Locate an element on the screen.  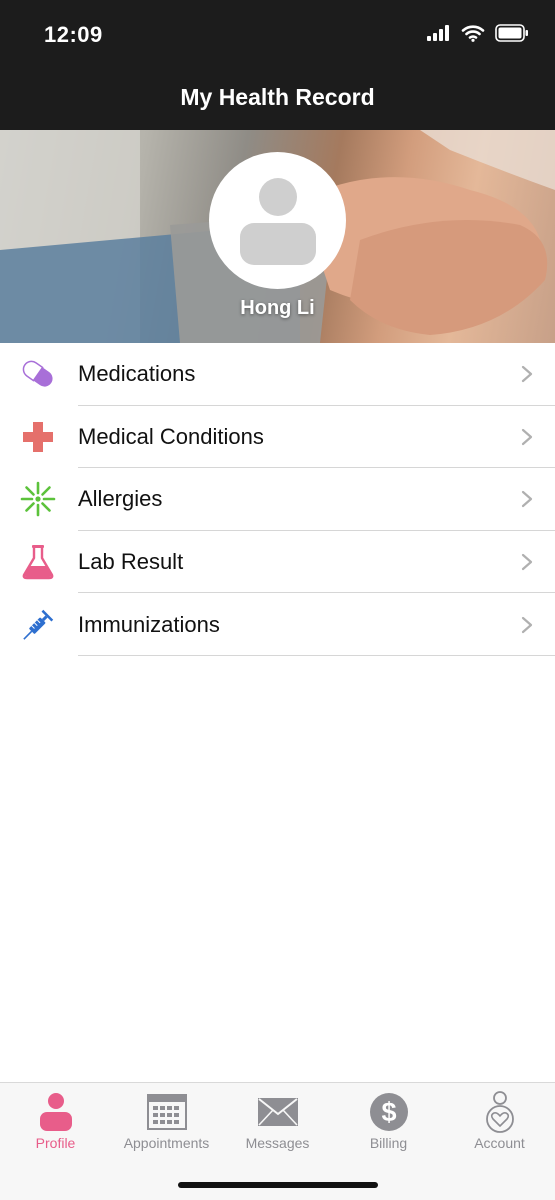
tab-account: Account is located at coordinates (499, 1122).